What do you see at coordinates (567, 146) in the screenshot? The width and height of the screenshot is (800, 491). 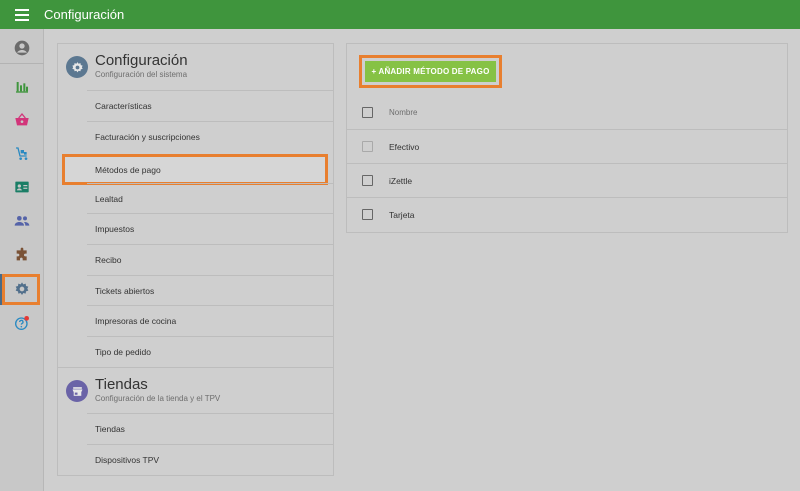 I see `table-row: Efectivo` at bounding box center [567, 146].